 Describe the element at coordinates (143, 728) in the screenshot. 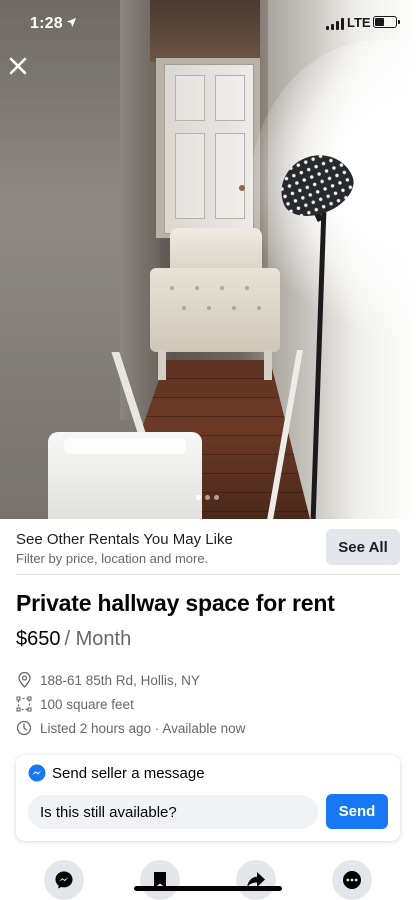

I see `listing-listed-time: Listed 2 hours ago · Available now` at that location.